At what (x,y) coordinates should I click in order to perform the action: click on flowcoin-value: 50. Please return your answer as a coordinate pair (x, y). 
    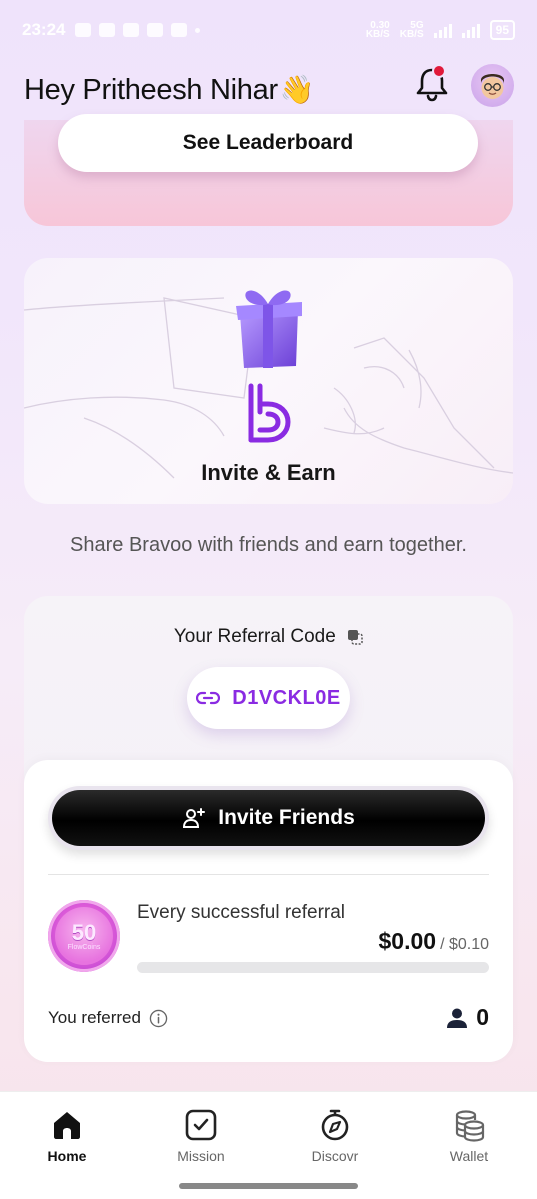
    Looking at the image, I should click on (84, 932).